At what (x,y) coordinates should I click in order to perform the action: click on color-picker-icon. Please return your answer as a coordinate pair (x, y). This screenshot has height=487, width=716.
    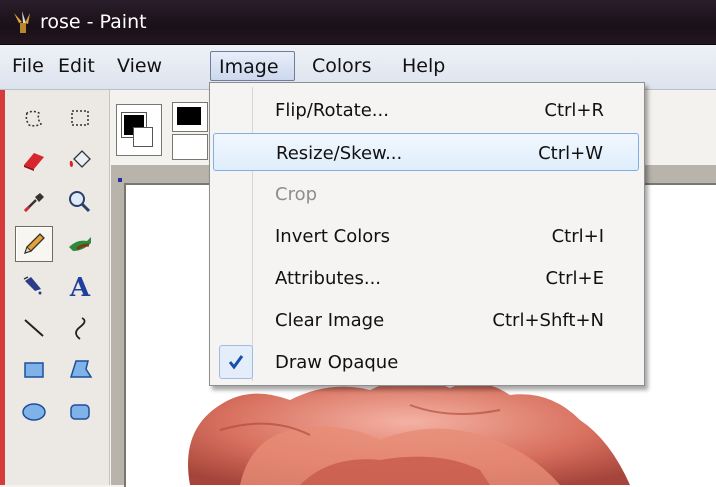
    Looking at the image, I should click on (33, 203).